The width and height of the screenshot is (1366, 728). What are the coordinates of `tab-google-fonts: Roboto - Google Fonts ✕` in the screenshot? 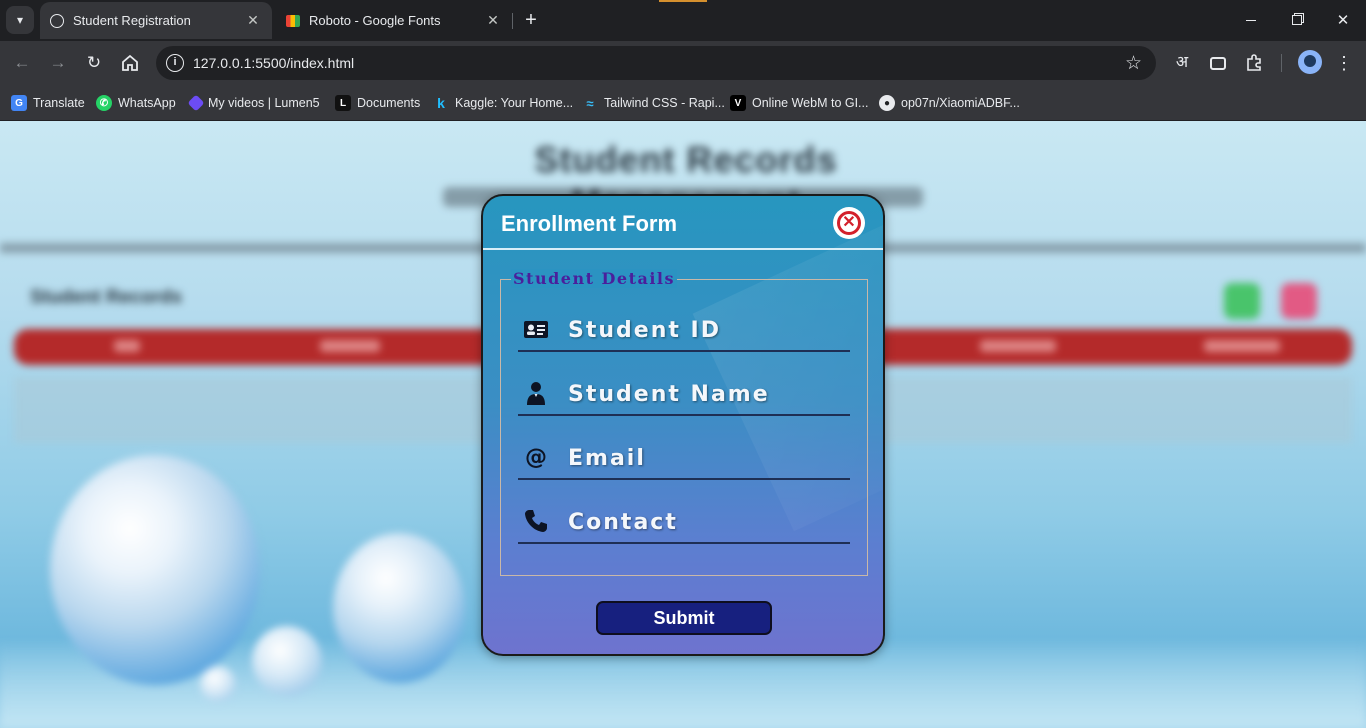 It's located at (394, 20).